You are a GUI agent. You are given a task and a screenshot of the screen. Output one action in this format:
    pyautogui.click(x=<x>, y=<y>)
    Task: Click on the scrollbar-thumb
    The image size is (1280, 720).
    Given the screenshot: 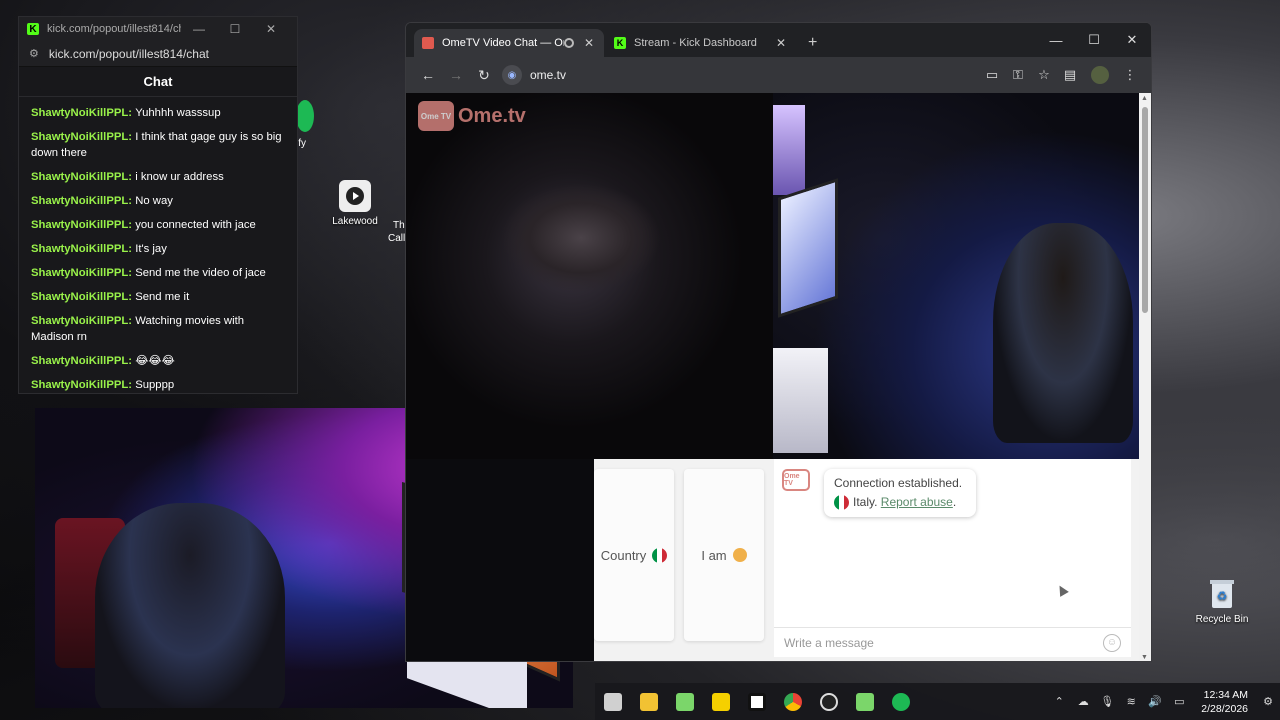 What is the action you would take?
    pyautogui.click(x=1145, y=210)
    